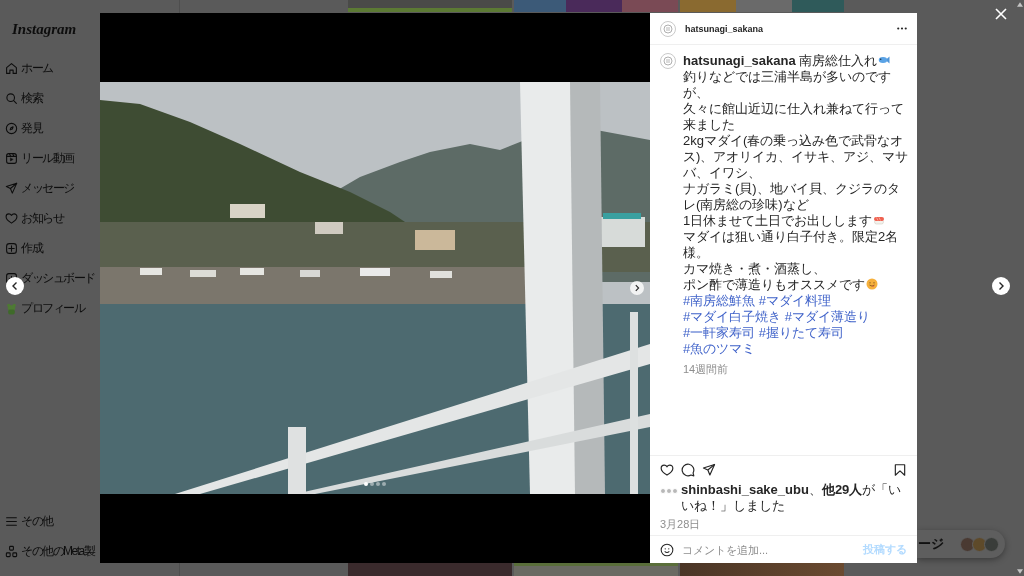 This screenshot has height=576, width=1024. What do you see at coordinates (31, 218) in the screenshot?
I see `nav-link: お知らせ` at bounding box center [31, 218].